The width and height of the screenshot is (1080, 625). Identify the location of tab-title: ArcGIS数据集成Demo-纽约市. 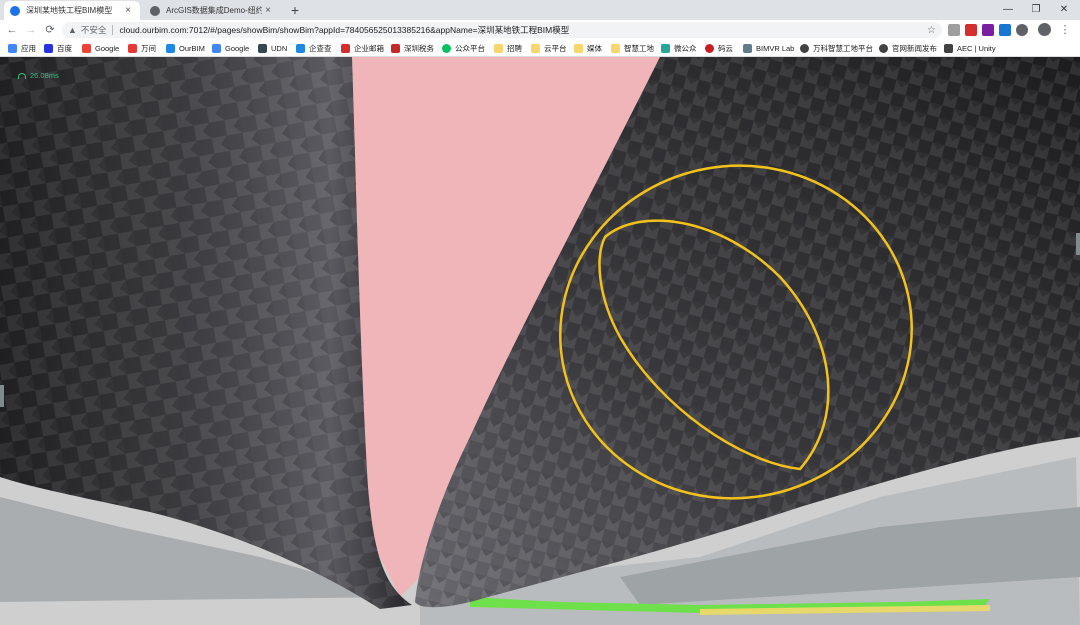
(214, 10).